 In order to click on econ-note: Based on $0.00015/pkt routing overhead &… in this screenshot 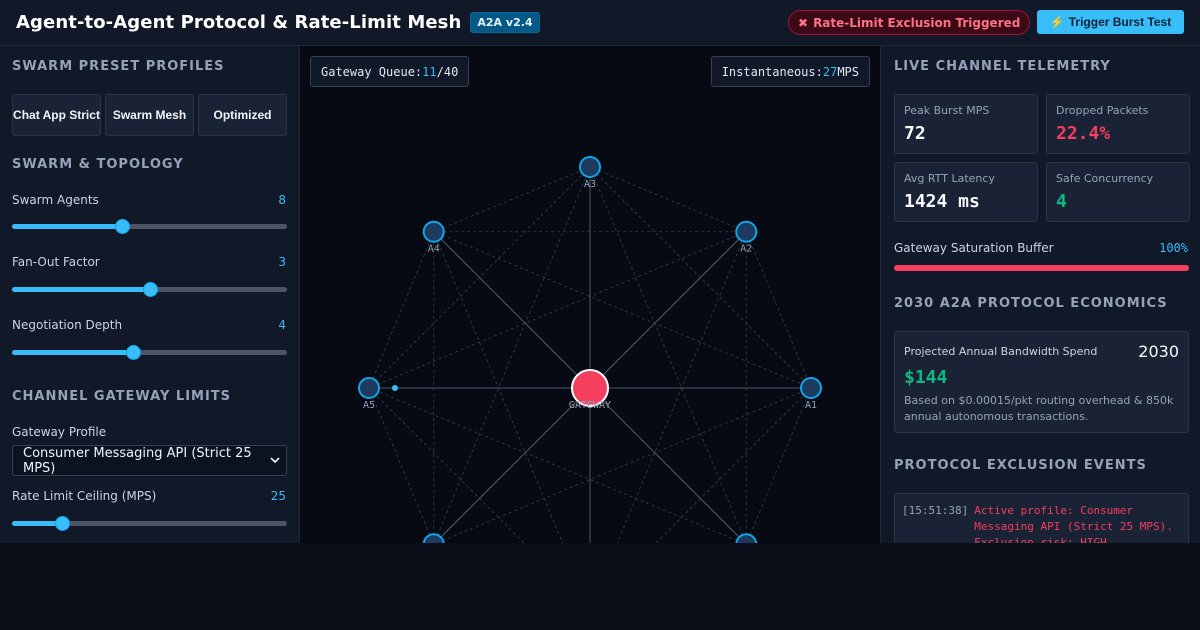, I will do `click(1039, 408)`.